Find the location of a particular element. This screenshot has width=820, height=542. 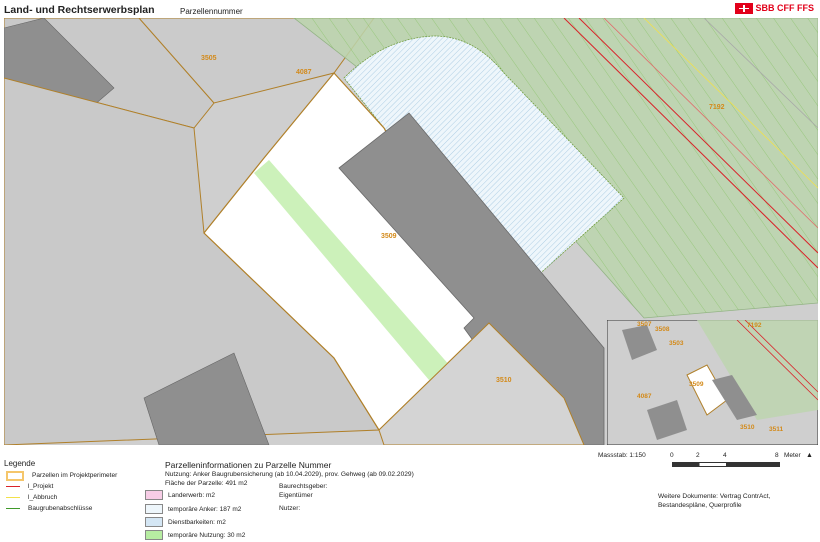

legend-item: Baugrubenabschlüsse is located at coordinates (61, 508).